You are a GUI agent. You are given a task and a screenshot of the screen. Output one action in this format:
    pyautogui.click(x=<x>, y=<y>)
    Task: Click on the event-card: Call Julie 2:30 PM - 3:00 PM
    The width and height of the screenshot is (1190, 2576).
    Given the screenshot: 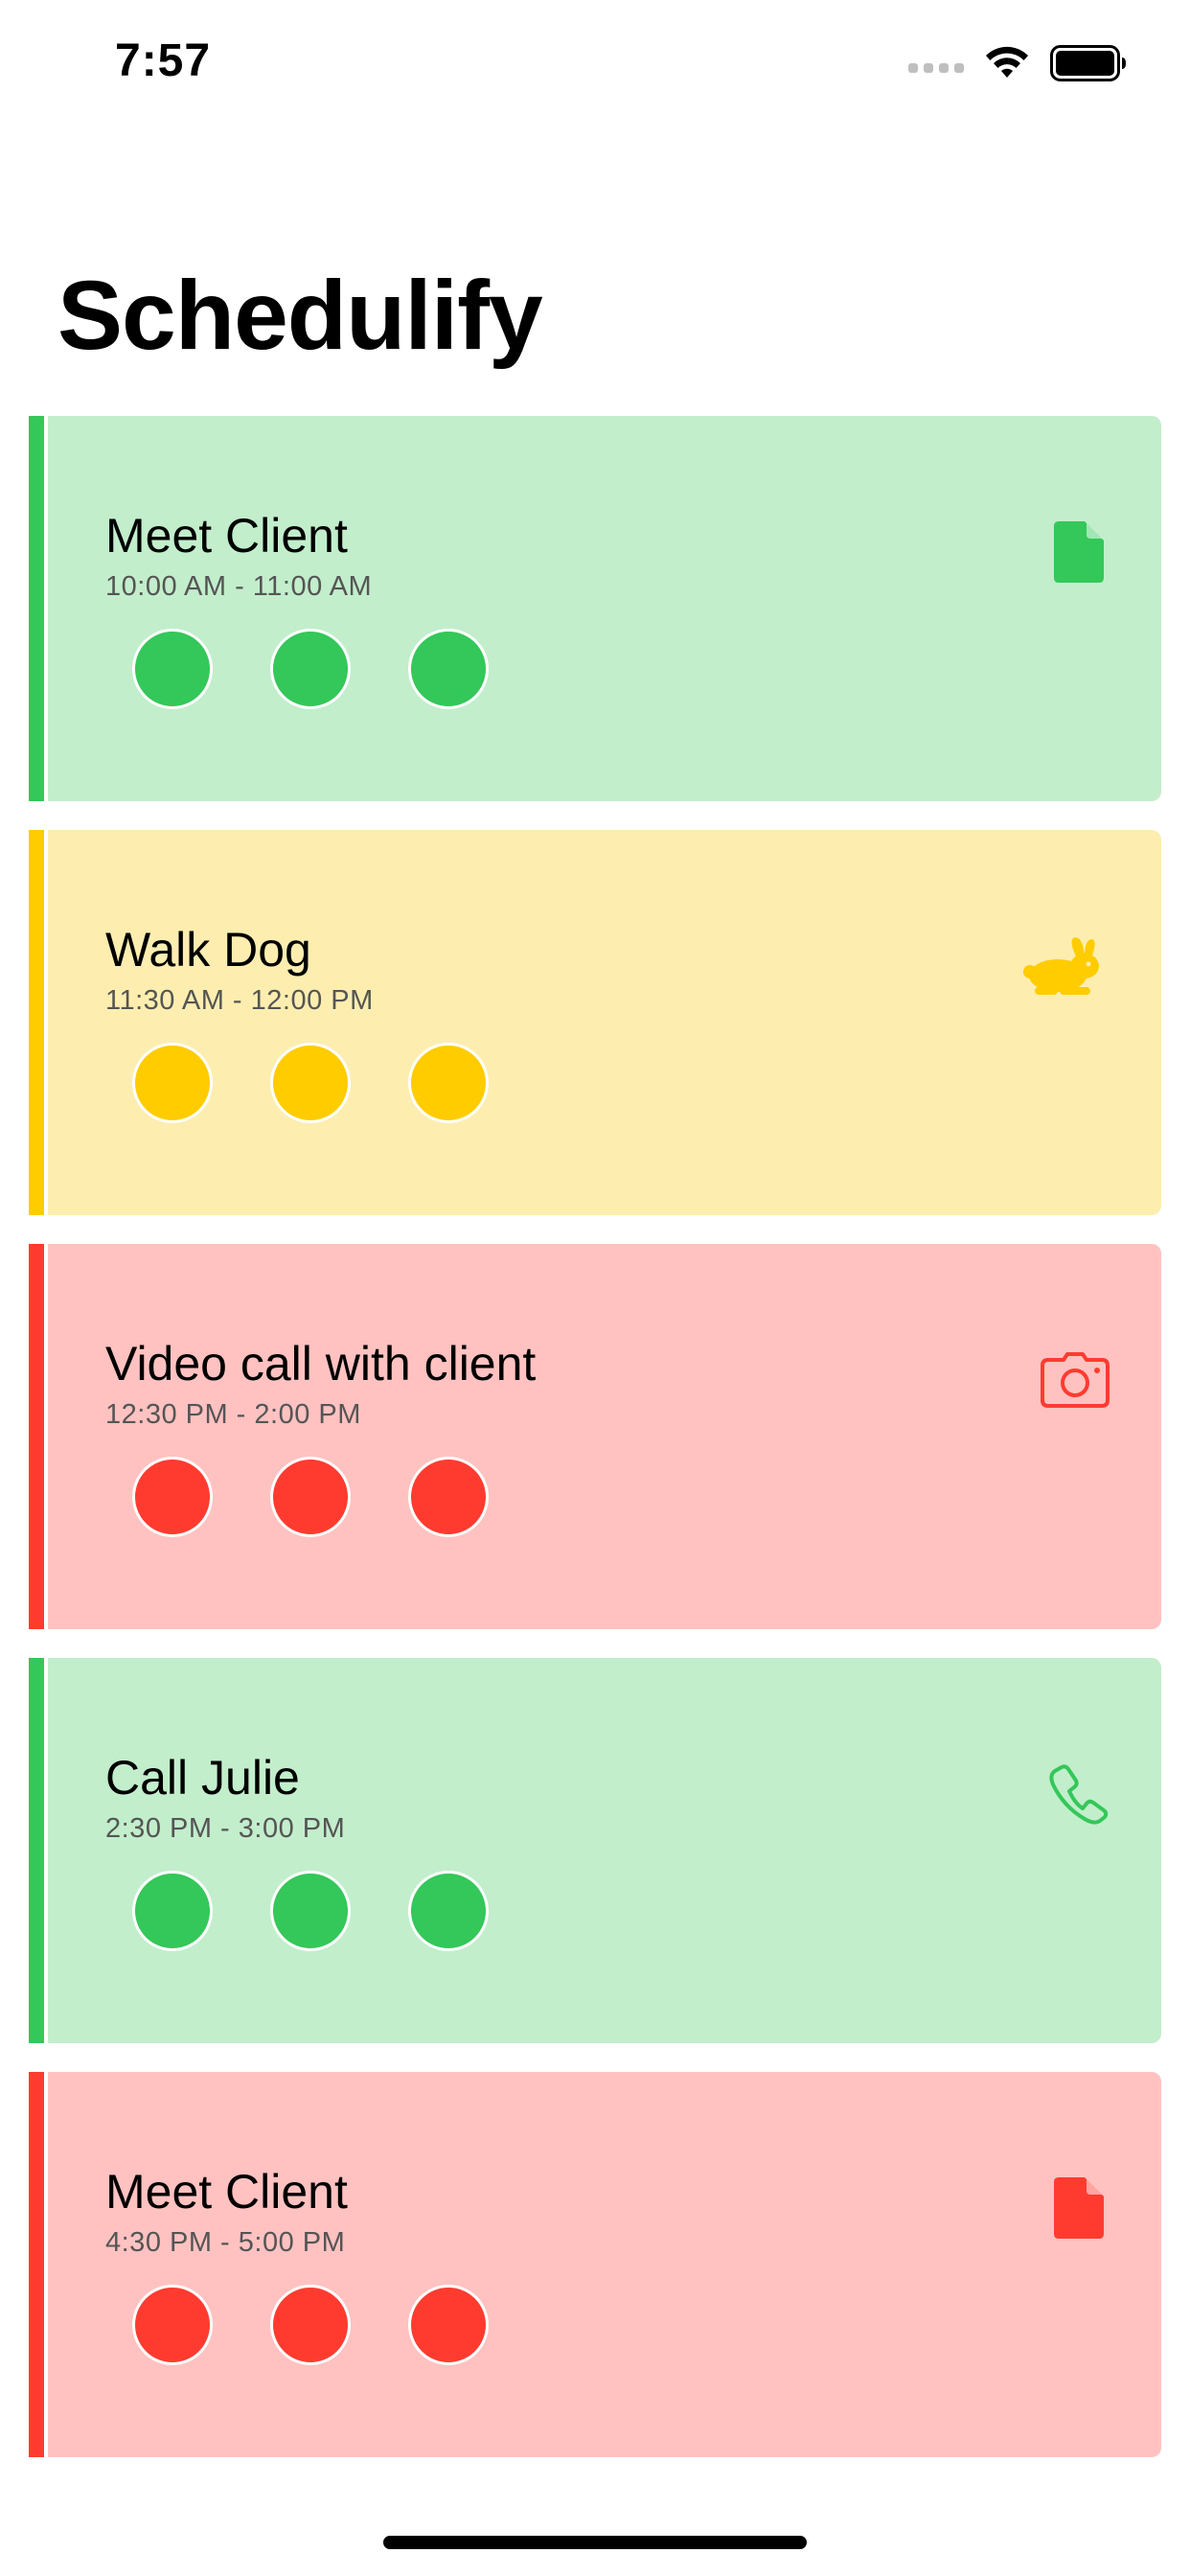 What is the action you would take?
    pyautogui.click(x=595, y=1851)
    